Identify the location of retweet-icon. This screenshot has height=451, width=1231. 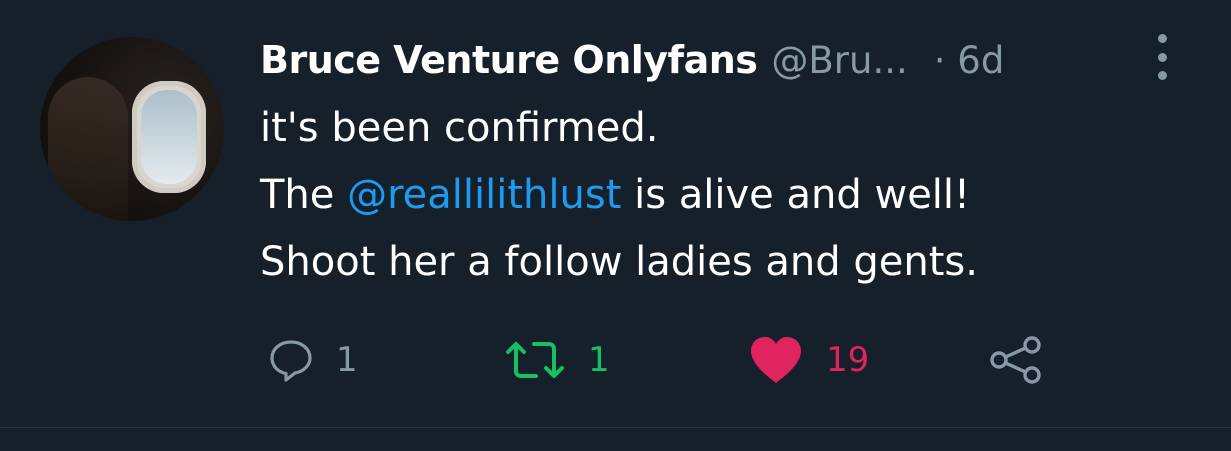
(535, 360).